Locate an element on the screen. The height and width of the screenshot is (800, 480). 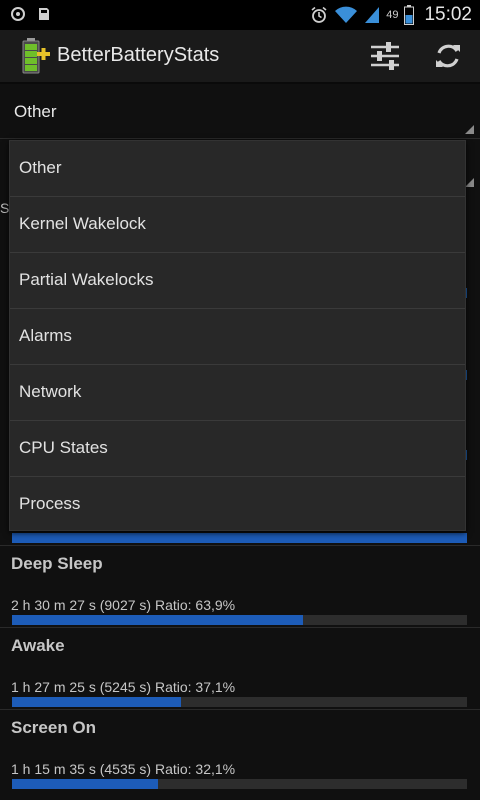
spinner-selected-value: Other is located at coordinates (35, 111).